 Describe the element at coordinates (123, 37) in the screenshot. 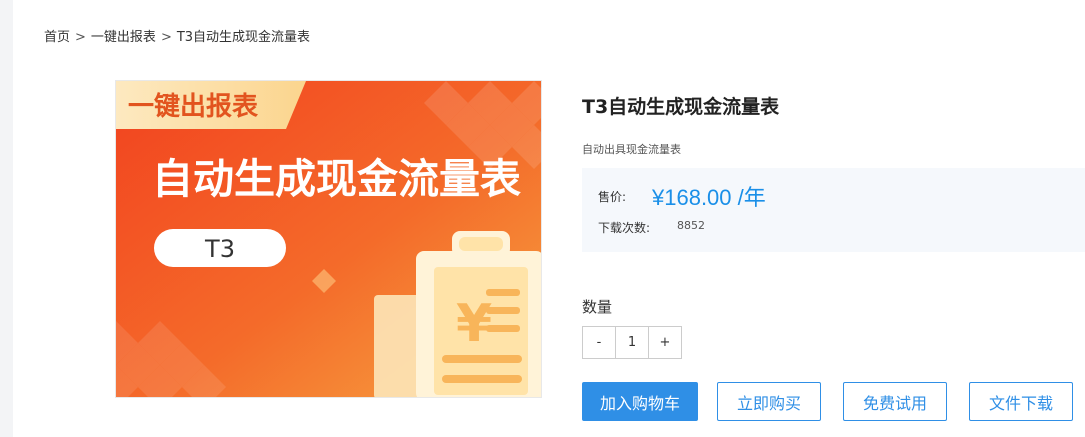

I see `breadcrumb-category: 一键出报表` at that location.